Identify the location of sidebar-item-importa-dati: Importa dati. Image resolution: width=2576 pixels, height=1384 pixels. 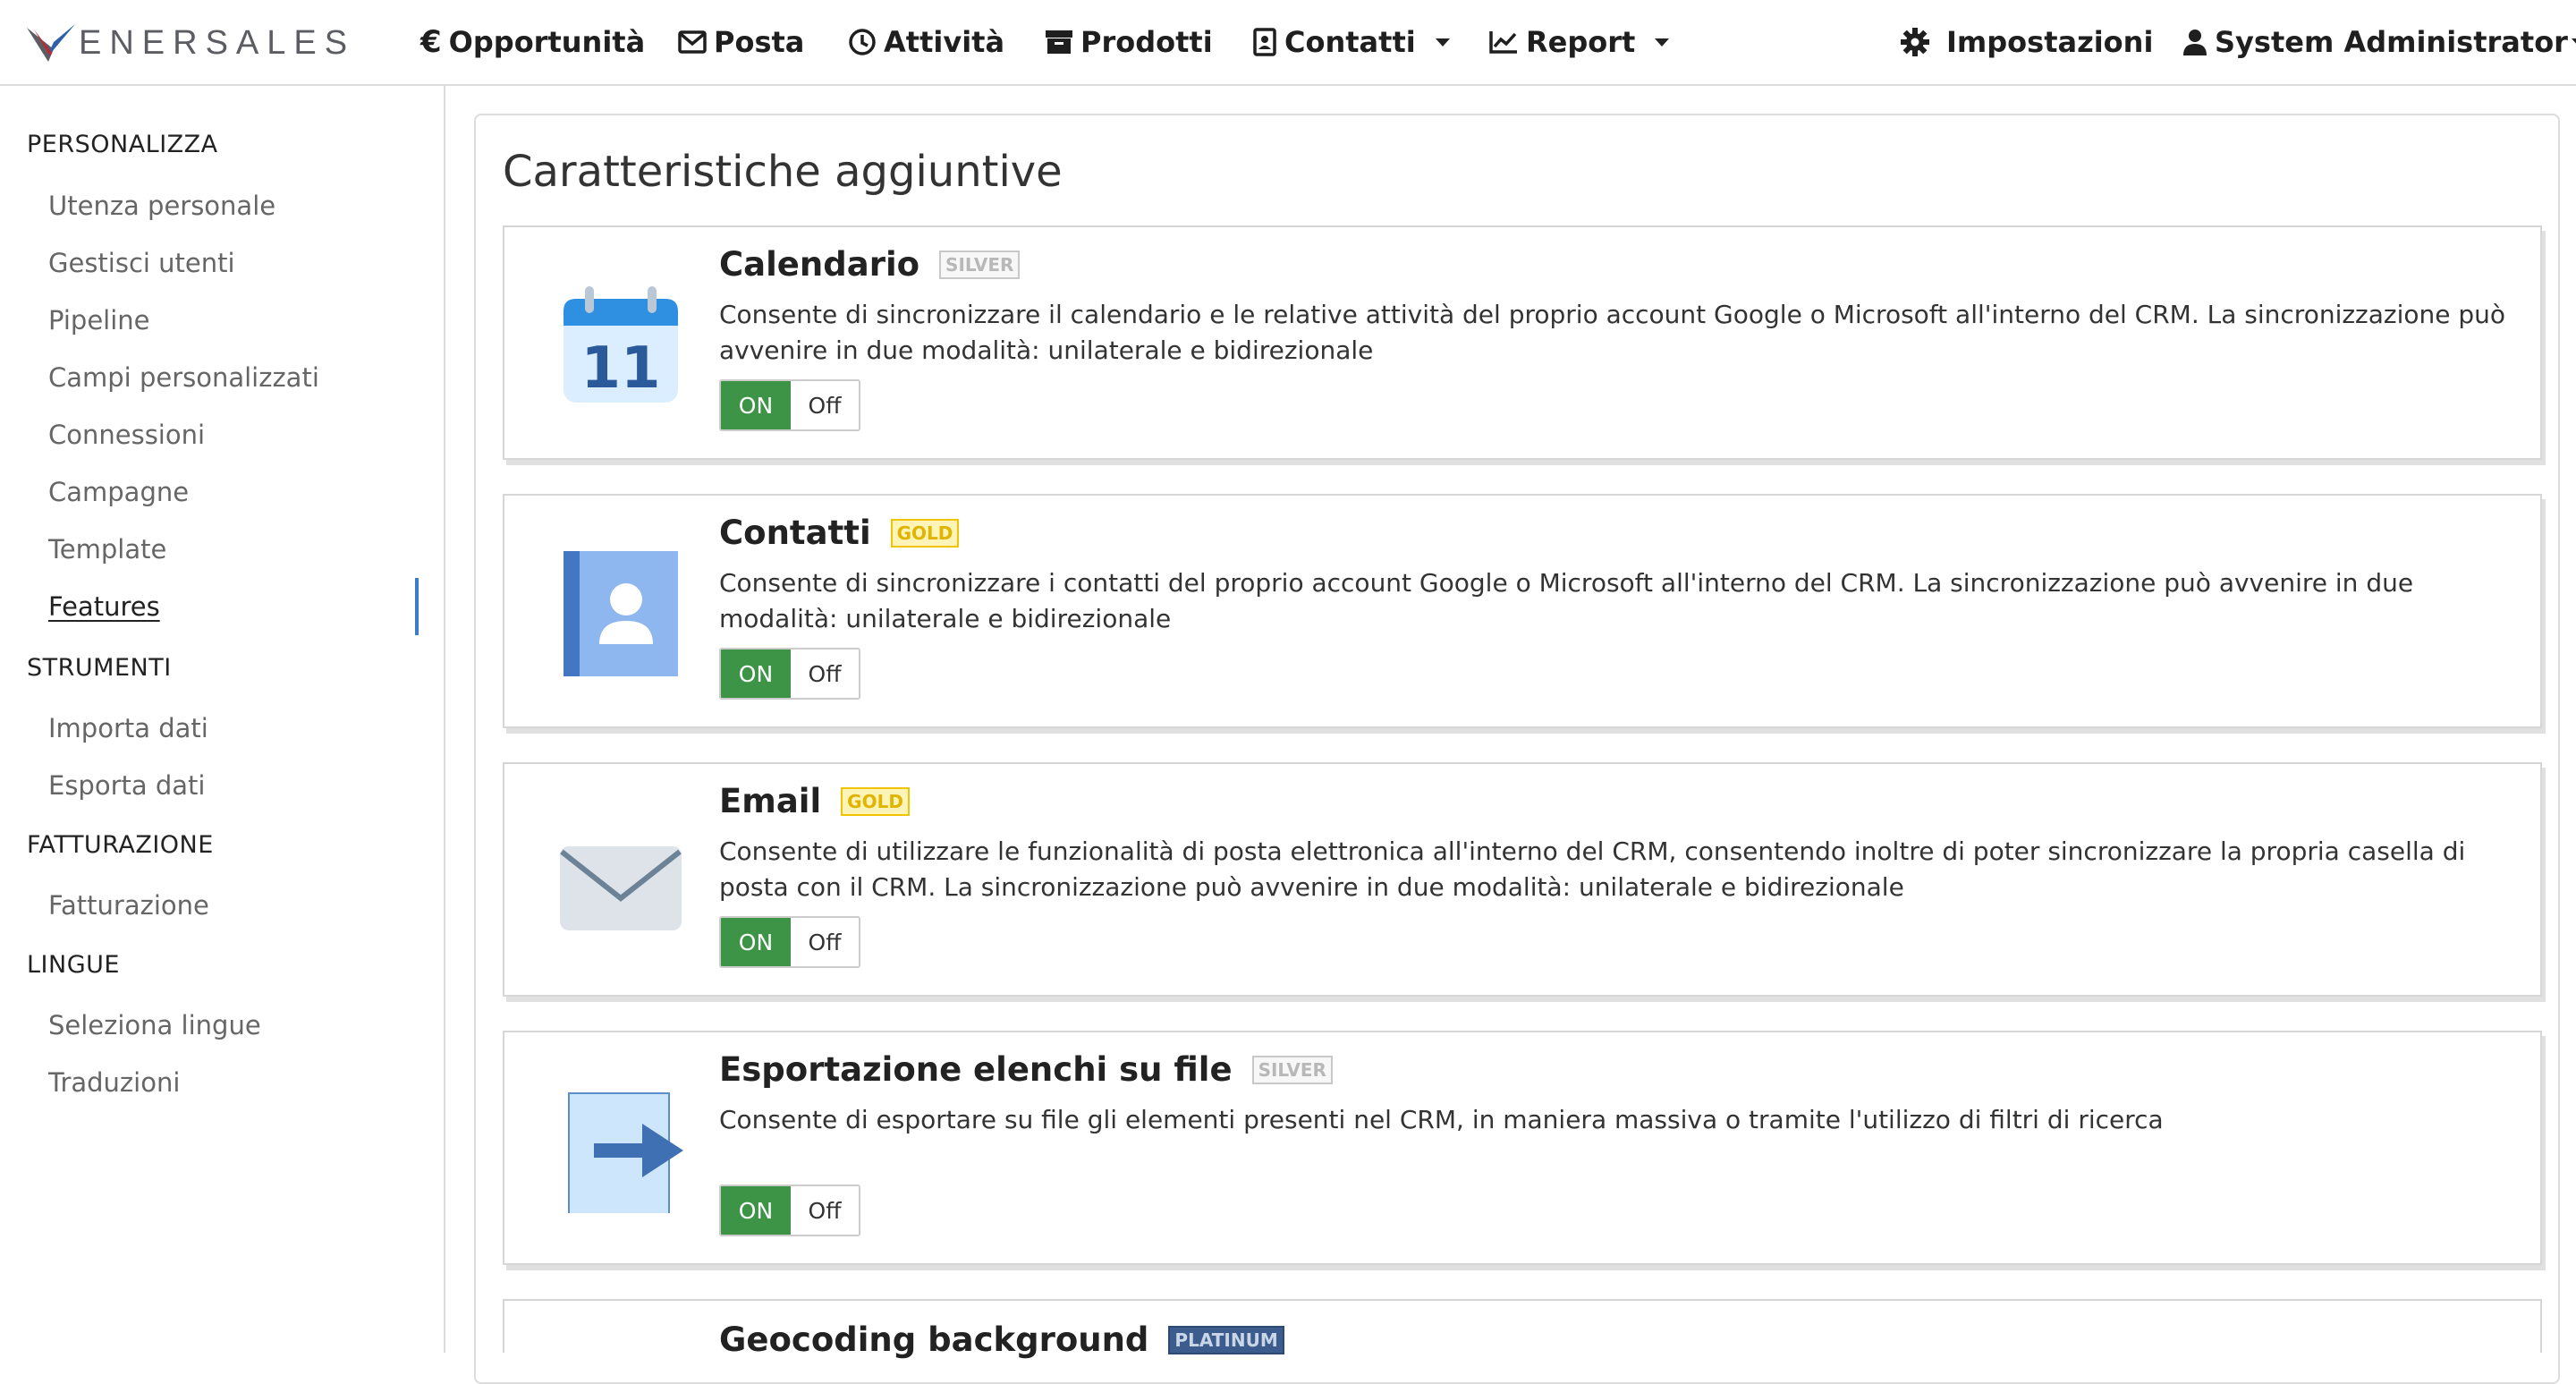
(128, 728).